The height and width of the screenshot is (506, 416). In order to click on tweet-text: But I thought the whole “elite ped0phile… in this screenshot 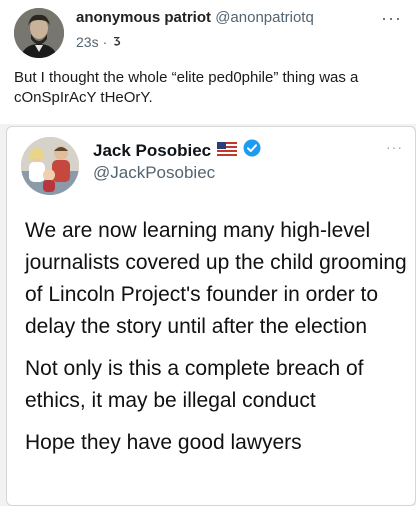, I will do `click(186, 87)`.